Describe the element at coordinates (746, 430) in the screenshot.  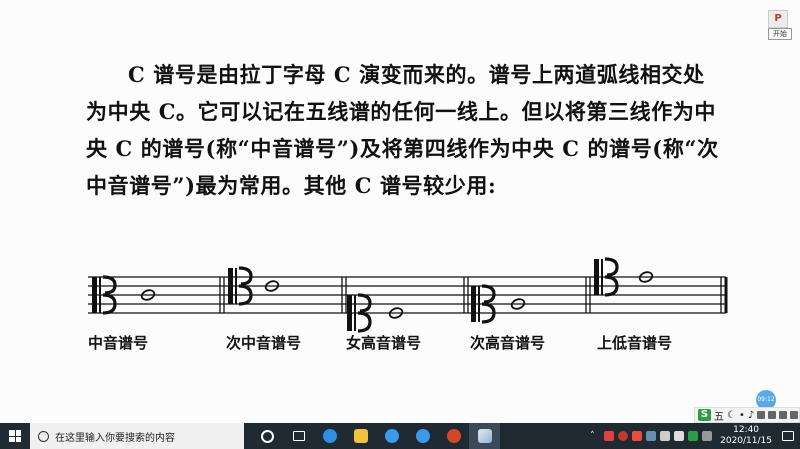
I see `clock-time: 12:40` at that location.